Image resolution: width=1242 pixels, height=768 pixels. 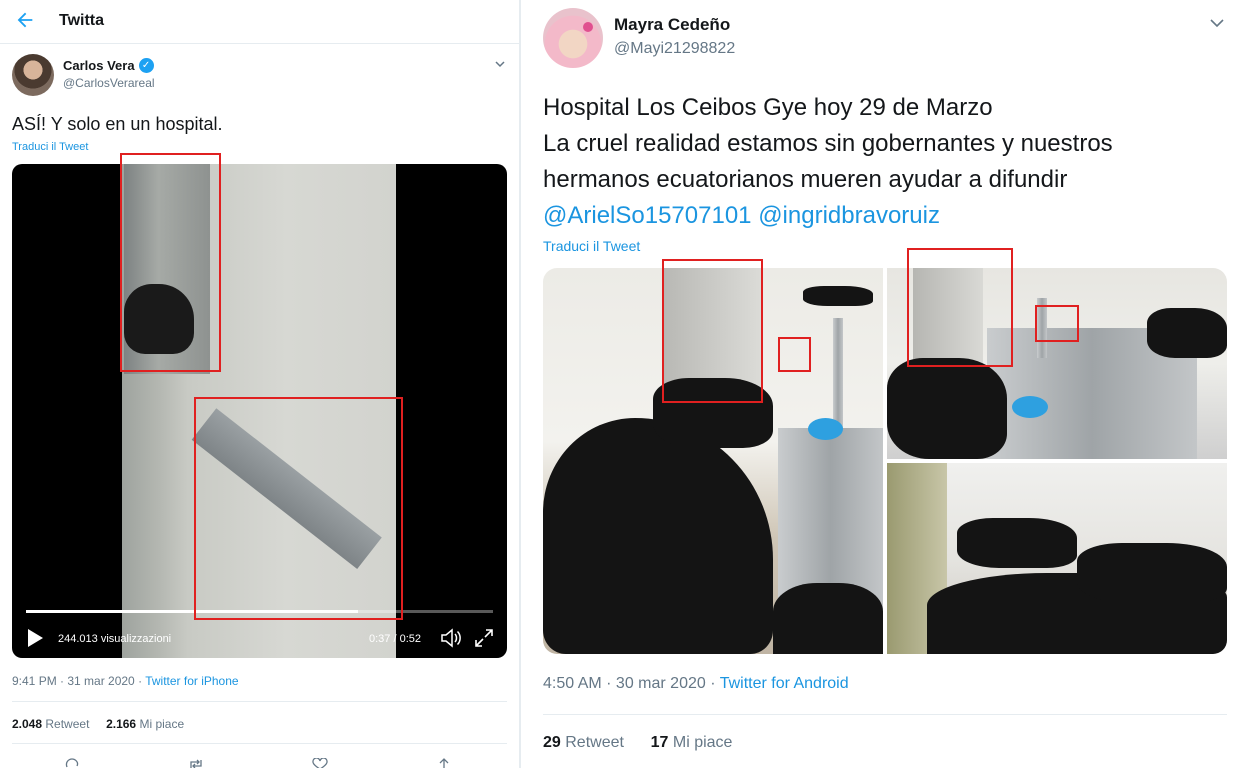 I want to click on author-name: Carlos Vera ✓, so click(x=108, y=65).